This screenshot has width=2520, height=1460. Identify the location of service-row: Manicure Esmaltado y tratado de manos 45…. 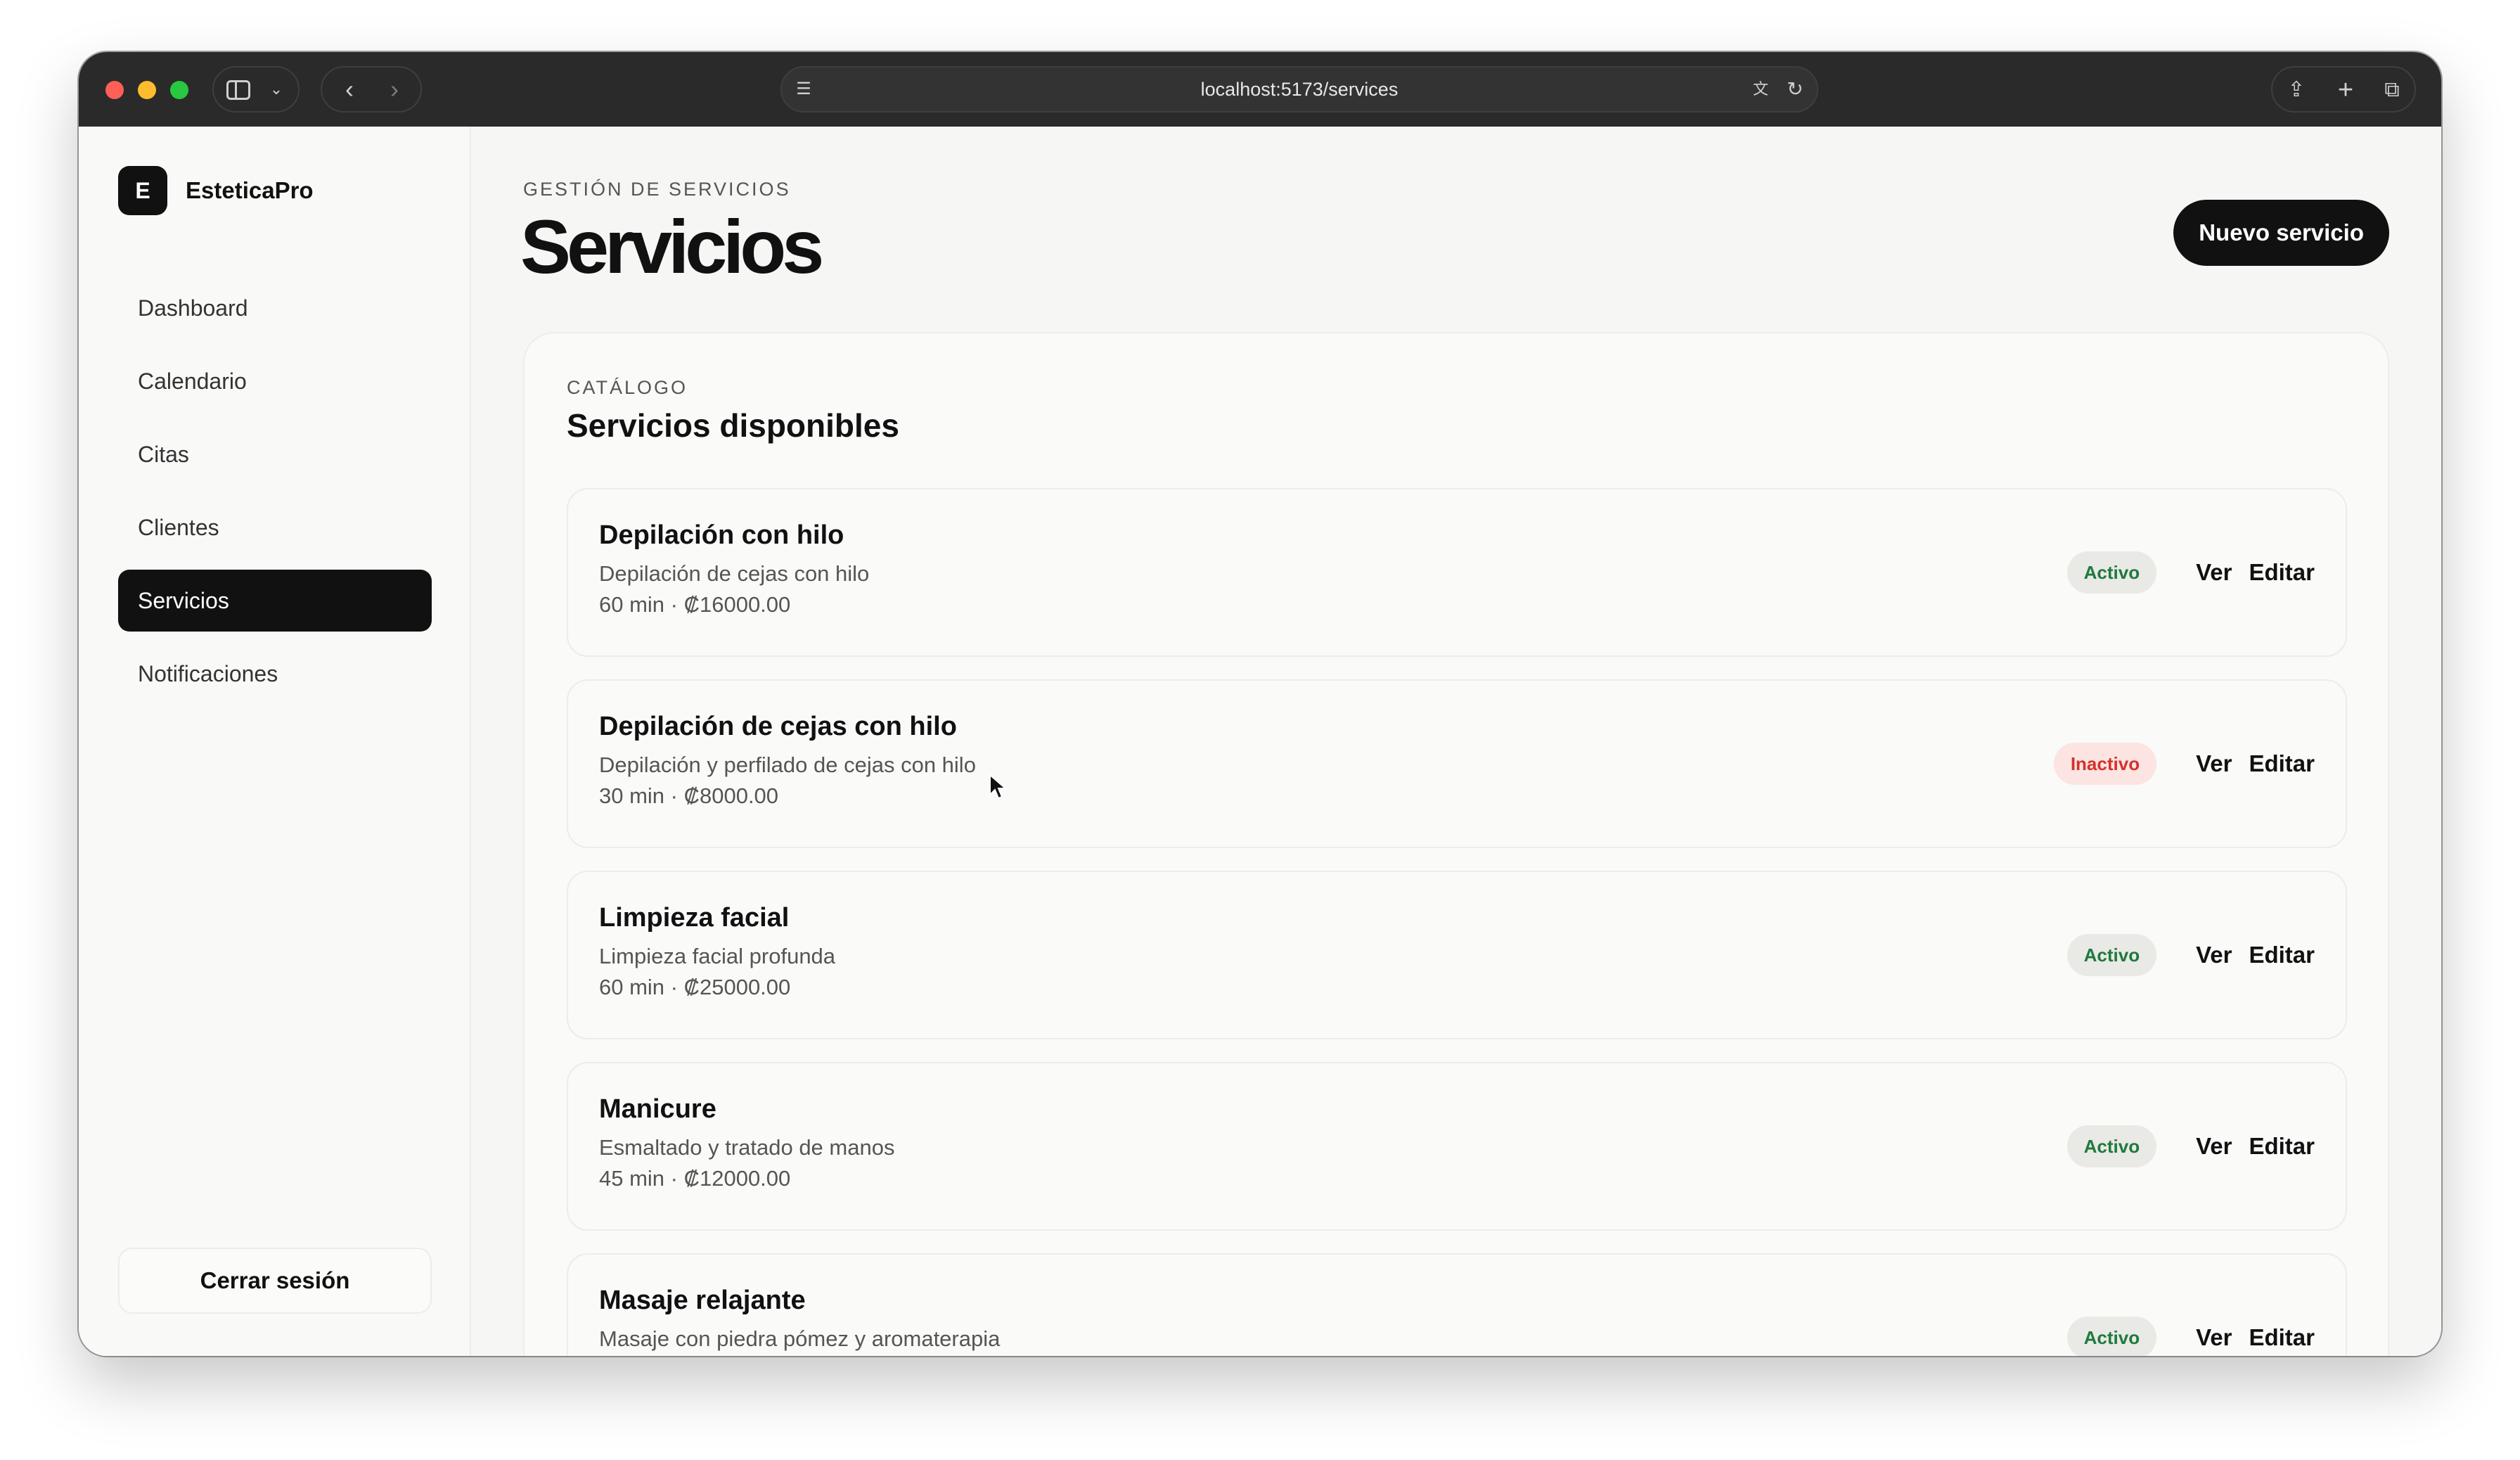
(1457, 1146).